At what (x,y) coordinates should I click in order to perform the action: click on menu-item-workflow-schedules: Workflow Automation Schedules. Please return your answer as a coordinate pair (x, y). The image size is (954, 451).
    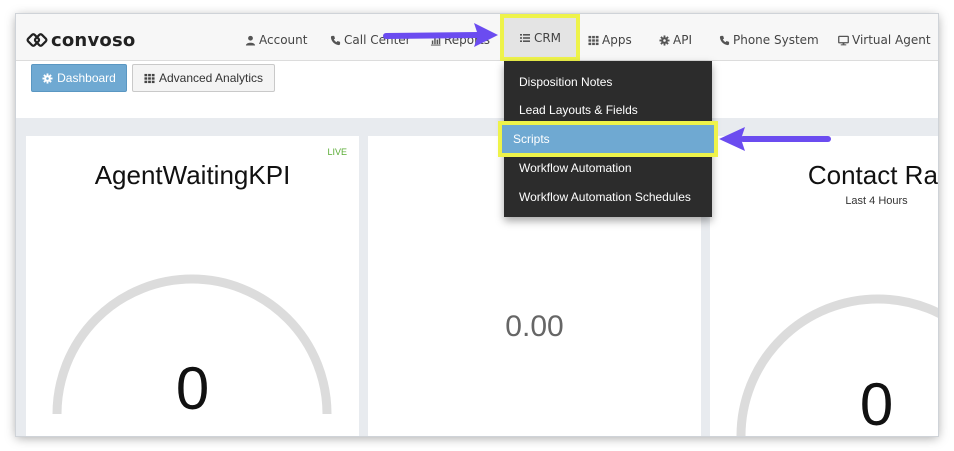
    Looking at the image, I should click on (608, 197).